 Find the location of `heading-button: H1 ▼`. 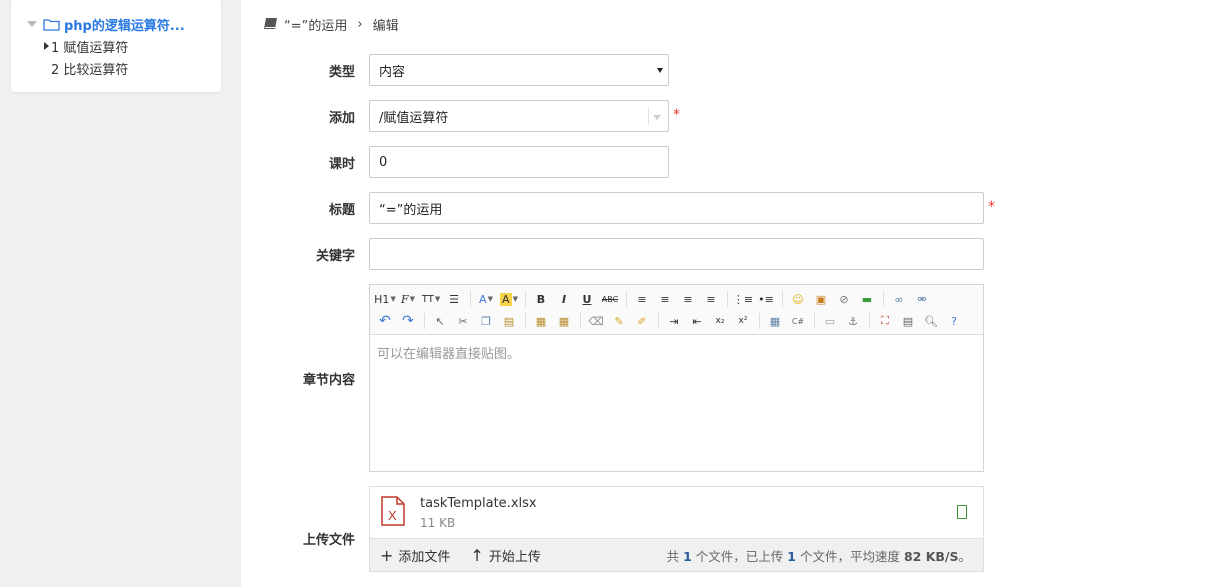

heading-button: H1 ▼ is located at coordinates (385, 299).